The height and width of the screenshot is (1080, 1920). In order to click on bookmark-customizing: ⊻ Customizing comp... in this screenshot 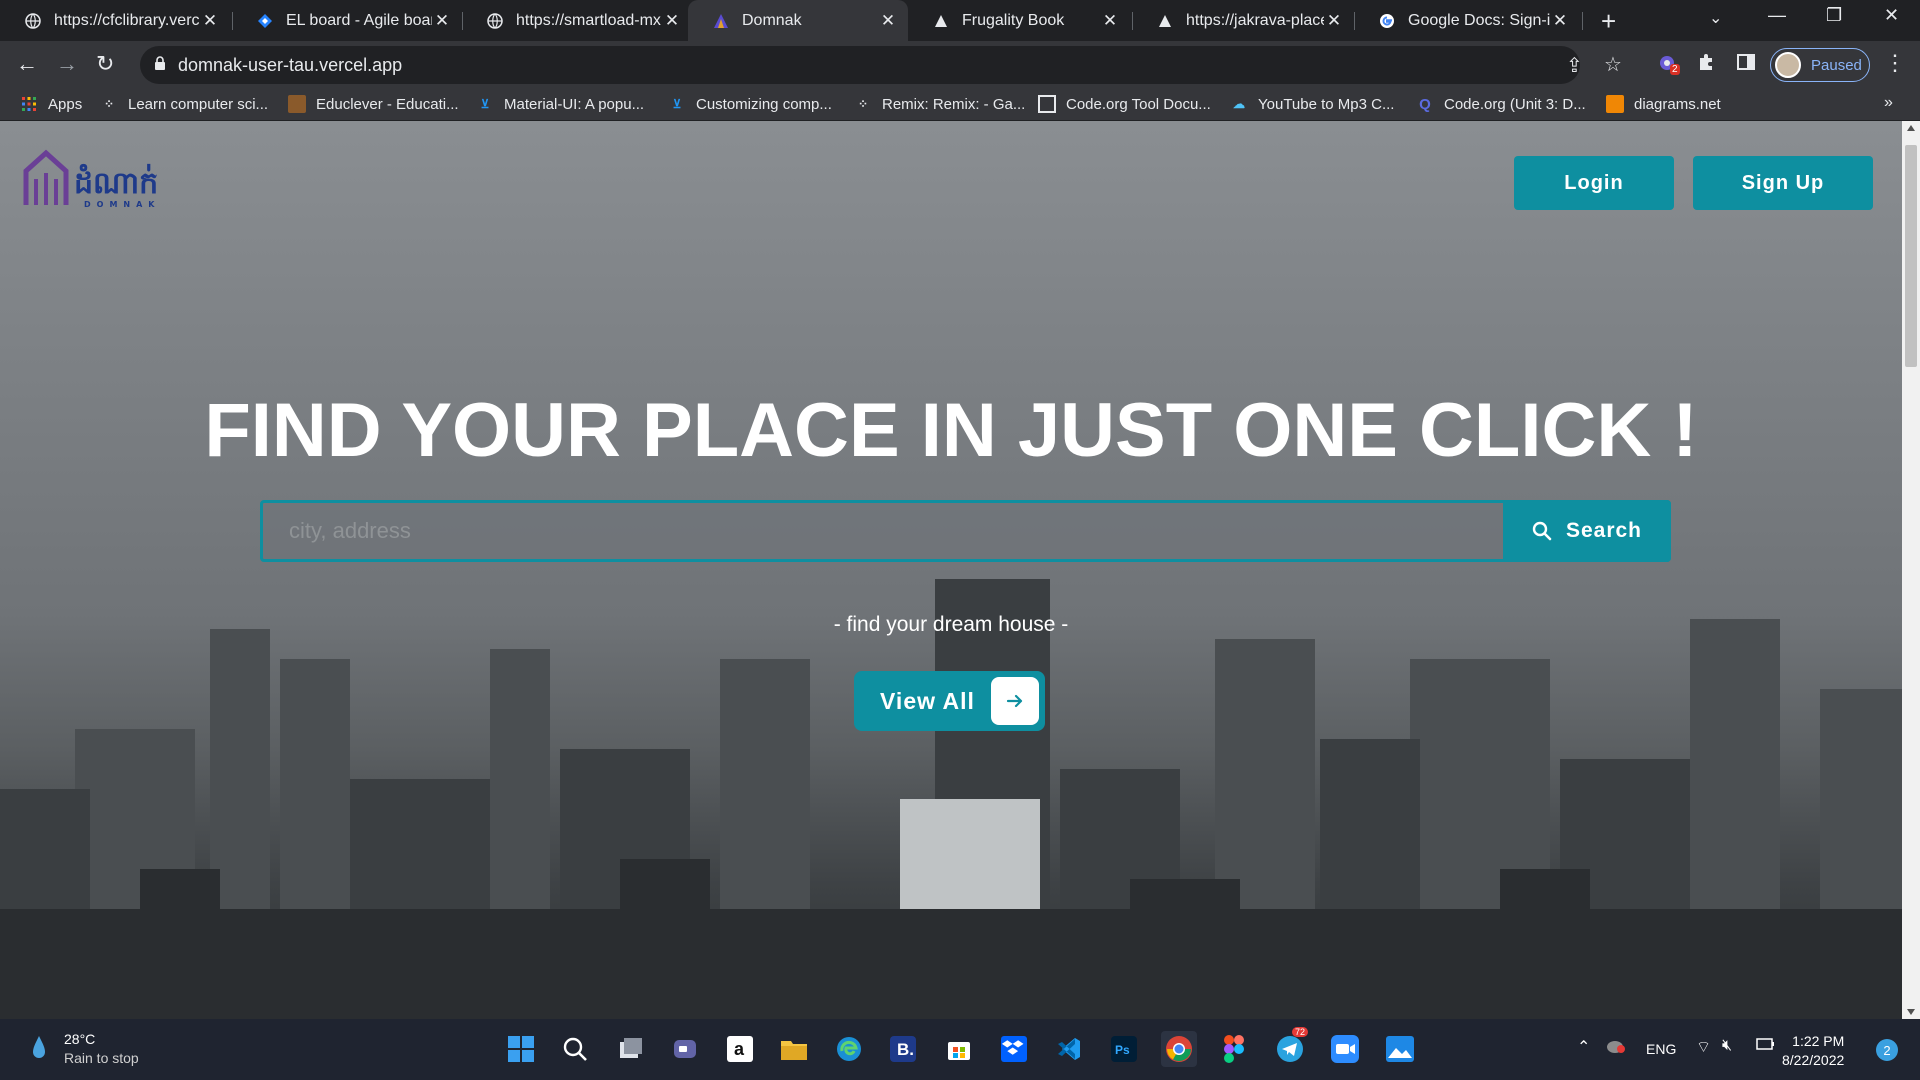, I will do `click(750, 104)`.